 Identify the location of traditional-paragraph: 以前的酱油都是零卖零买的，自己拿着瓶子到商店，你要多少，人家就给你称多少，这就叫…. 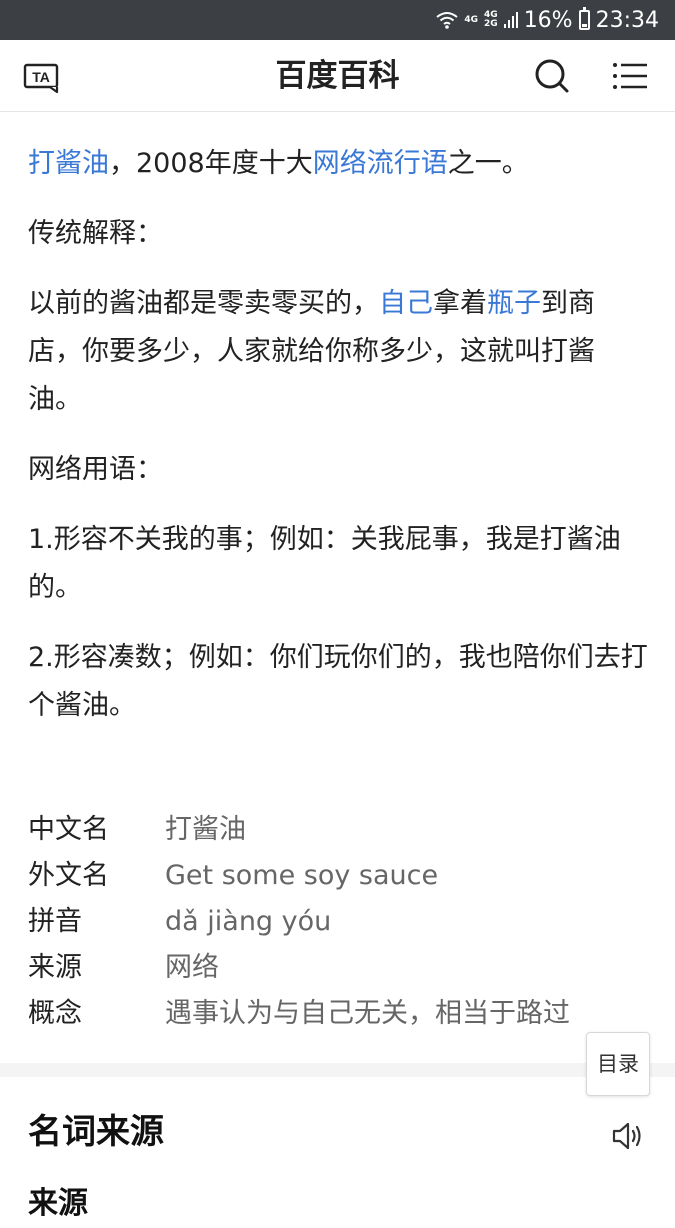
(338, 352).